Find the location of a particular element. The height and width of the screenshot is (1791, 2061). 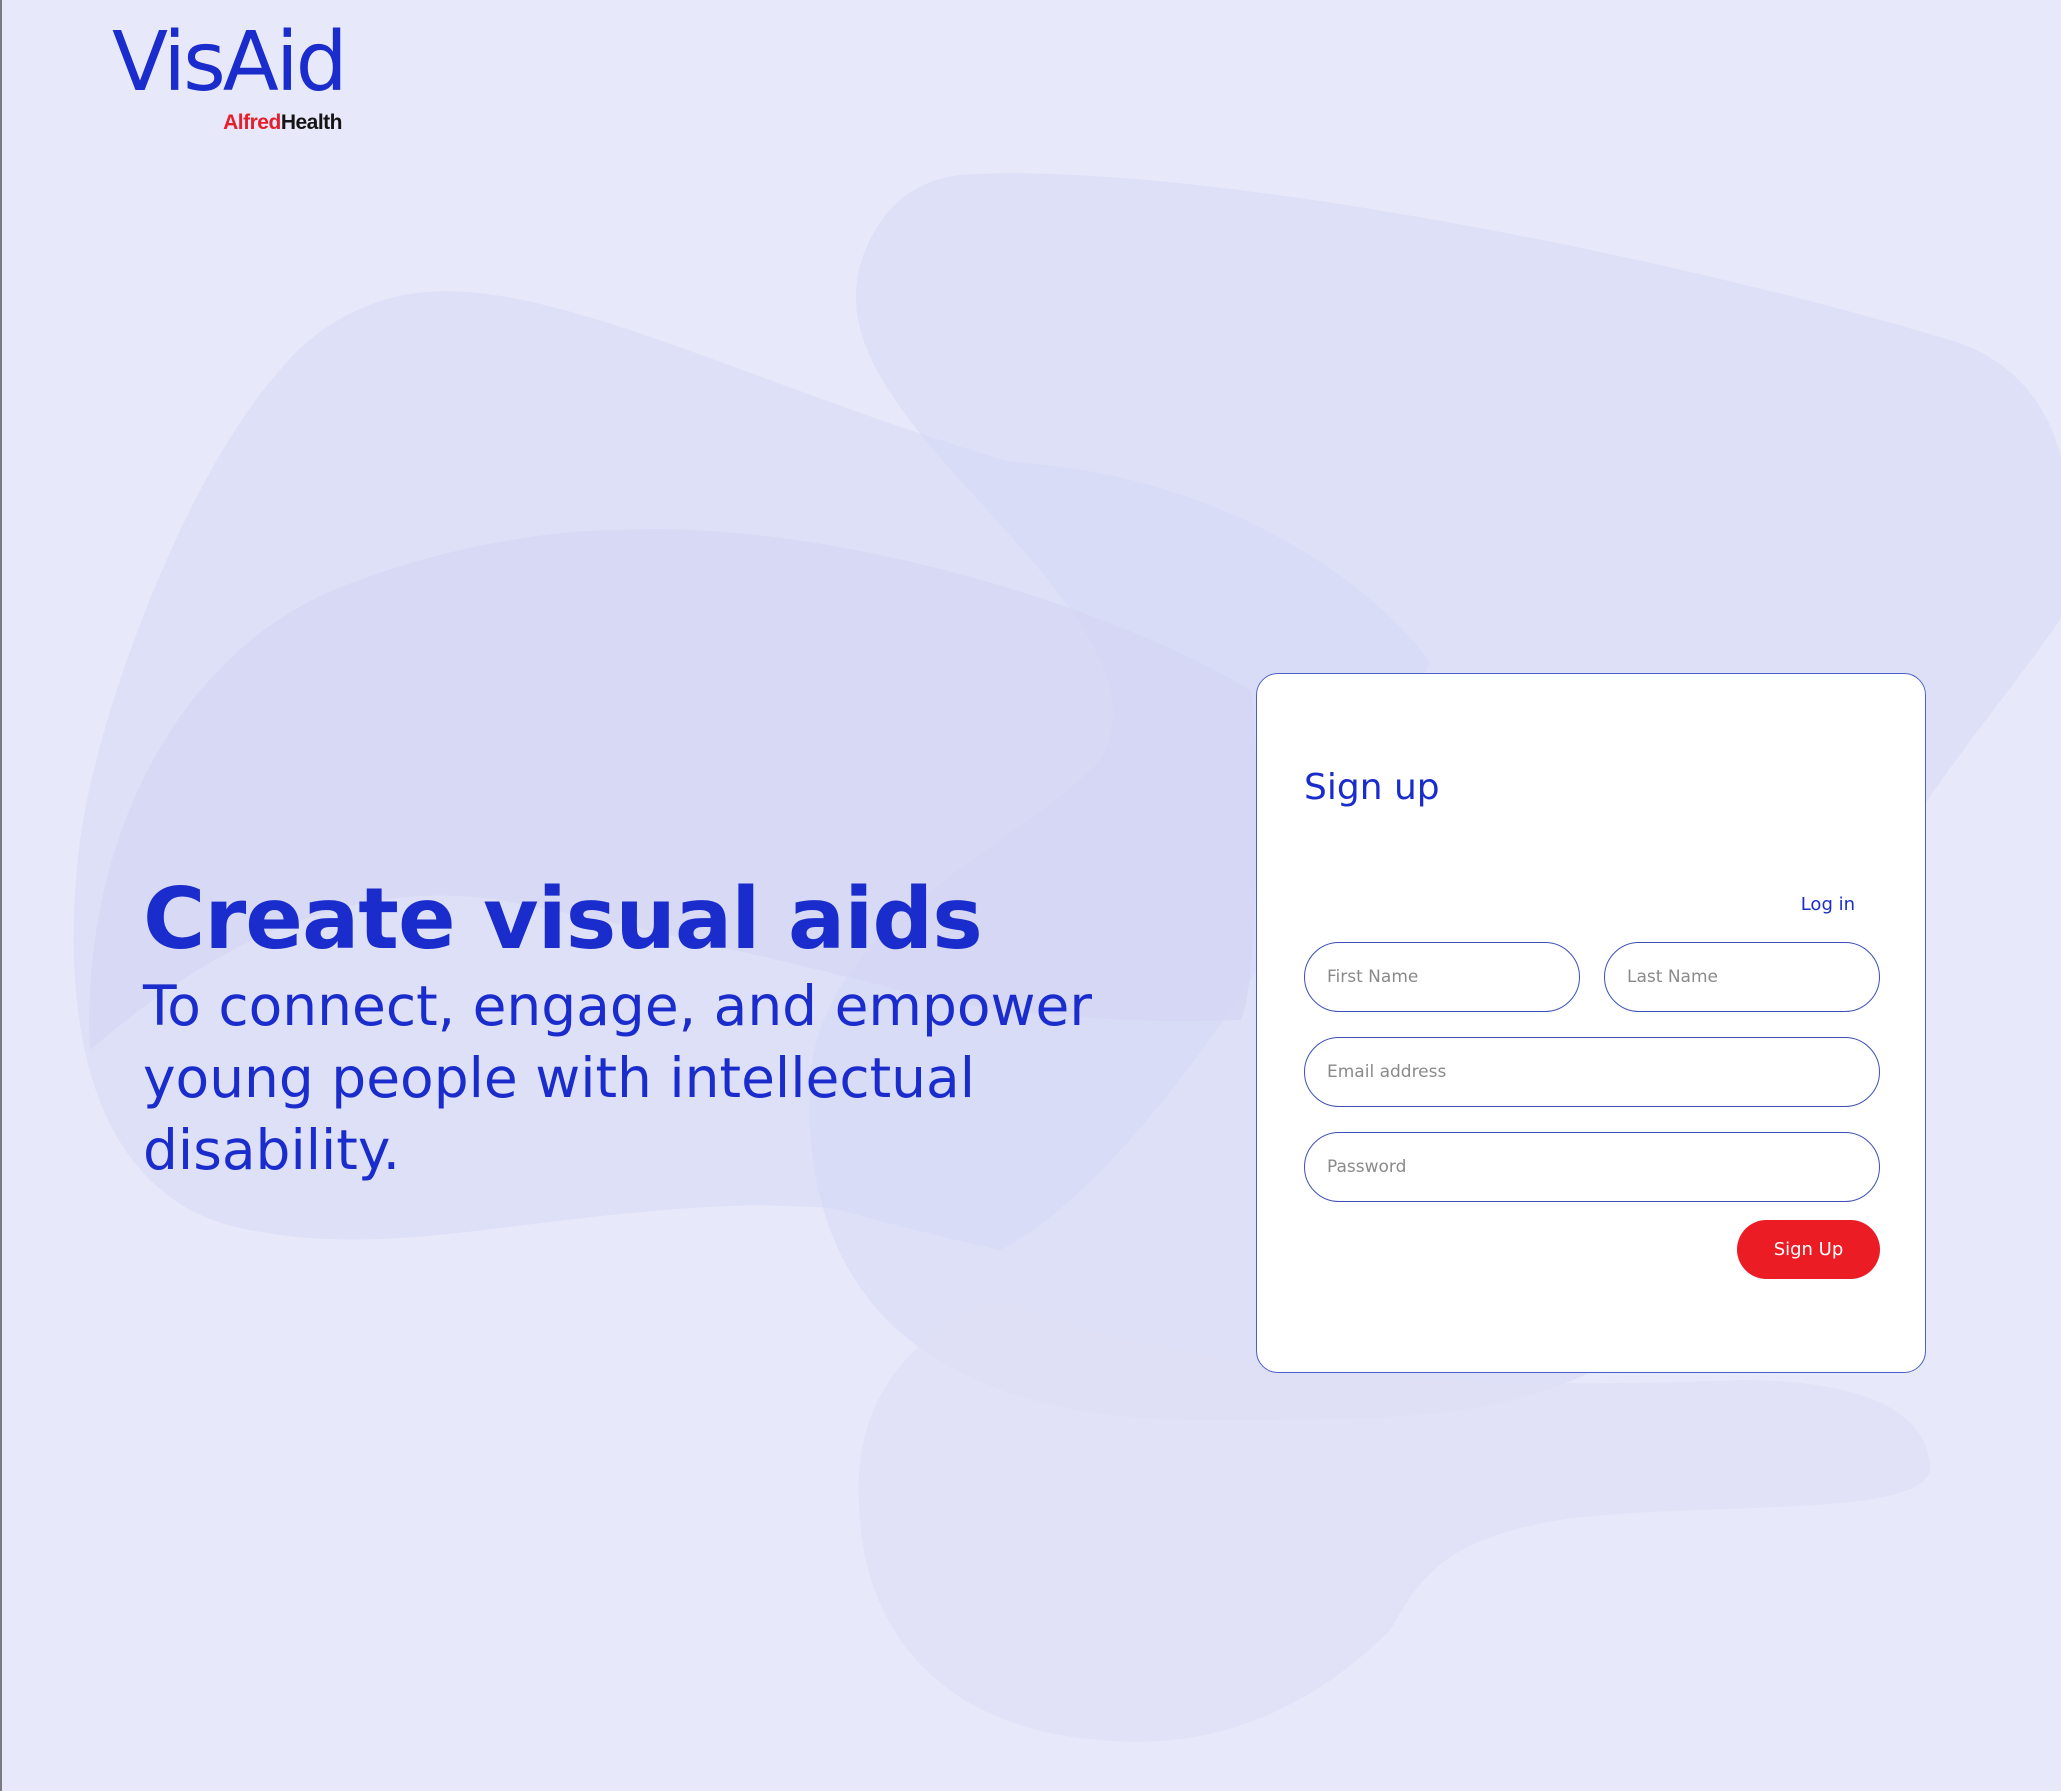

logo-text: VisAid is located at coordinates (230, 62).